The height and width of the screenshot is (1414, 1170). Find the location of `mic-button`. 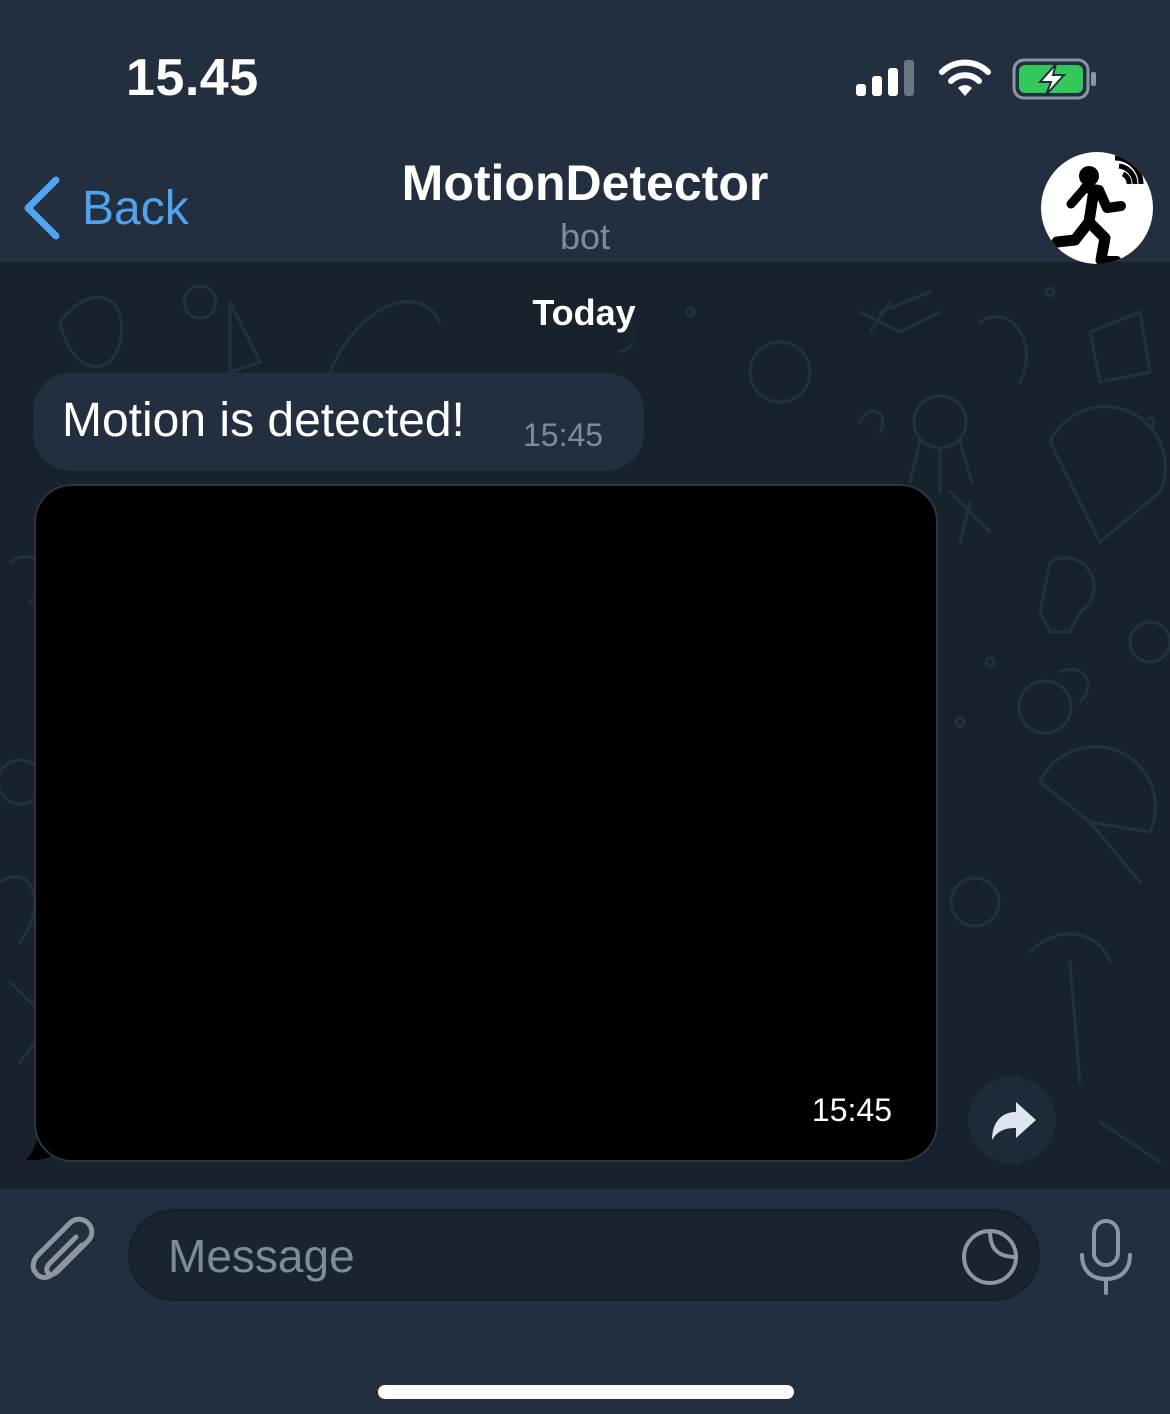

mic-button is located at coordinates (1106, 1257).